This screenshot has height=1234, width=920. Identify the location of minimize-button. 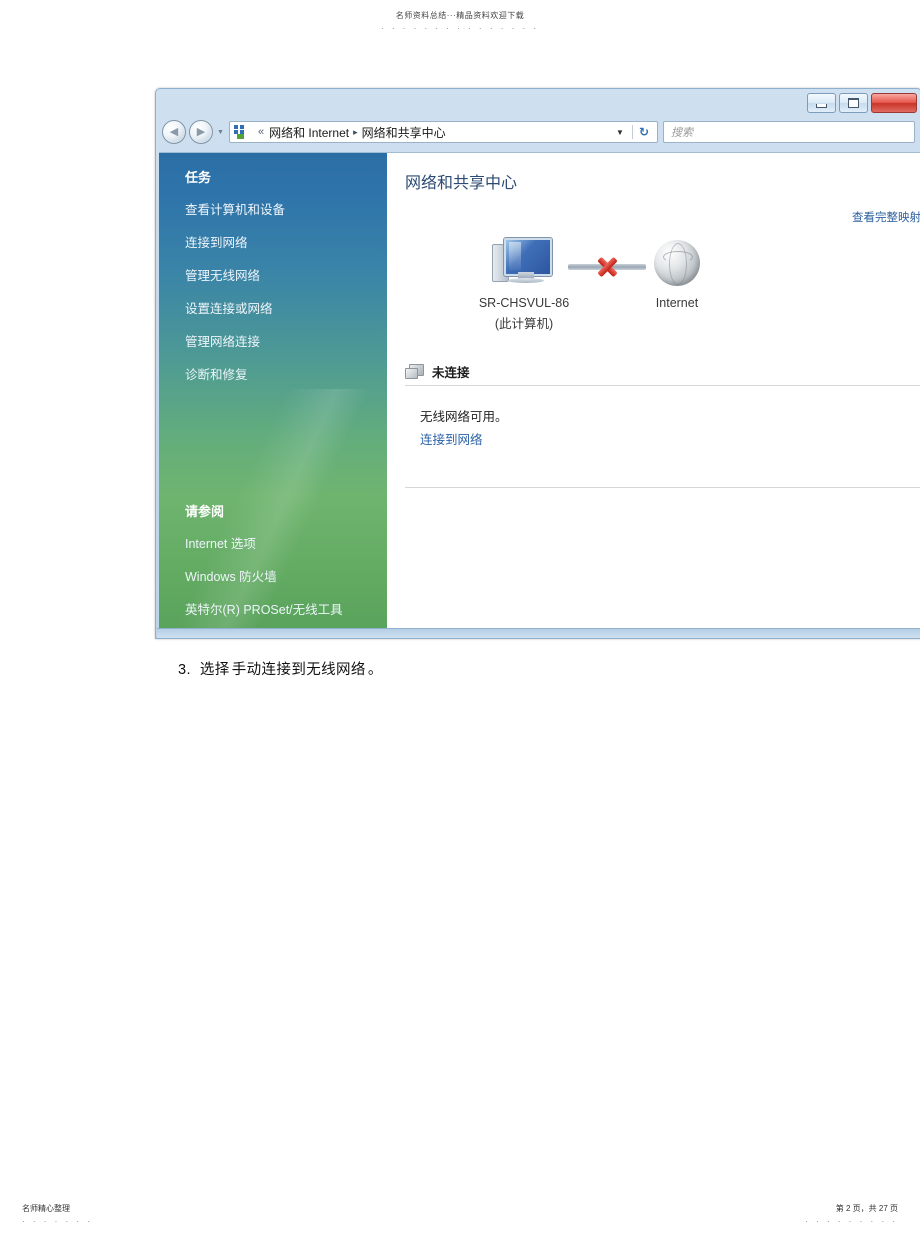
(821, 103).